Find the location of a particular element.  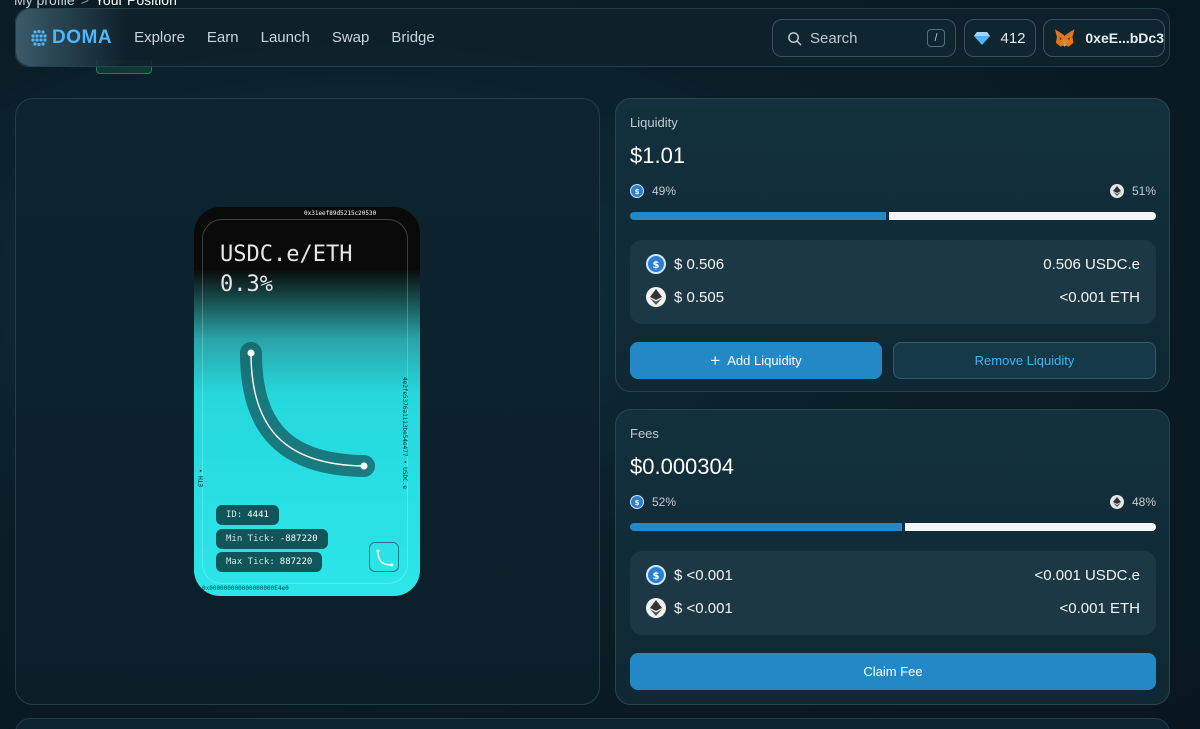

fees-usdc-share: $ 52% is located at coordinates (653, 502).